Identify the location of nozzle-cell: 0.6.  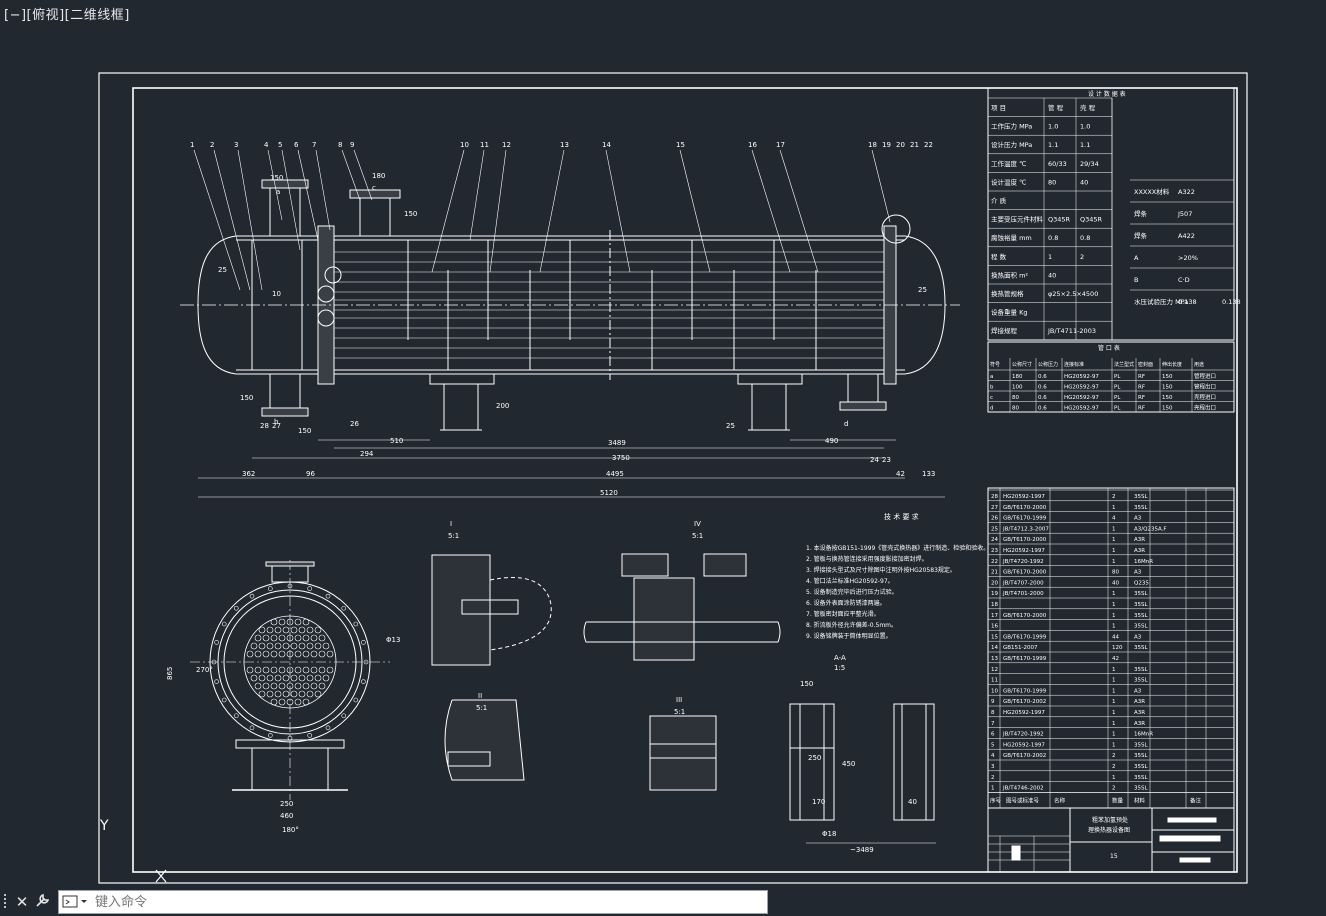
(1042, 388).